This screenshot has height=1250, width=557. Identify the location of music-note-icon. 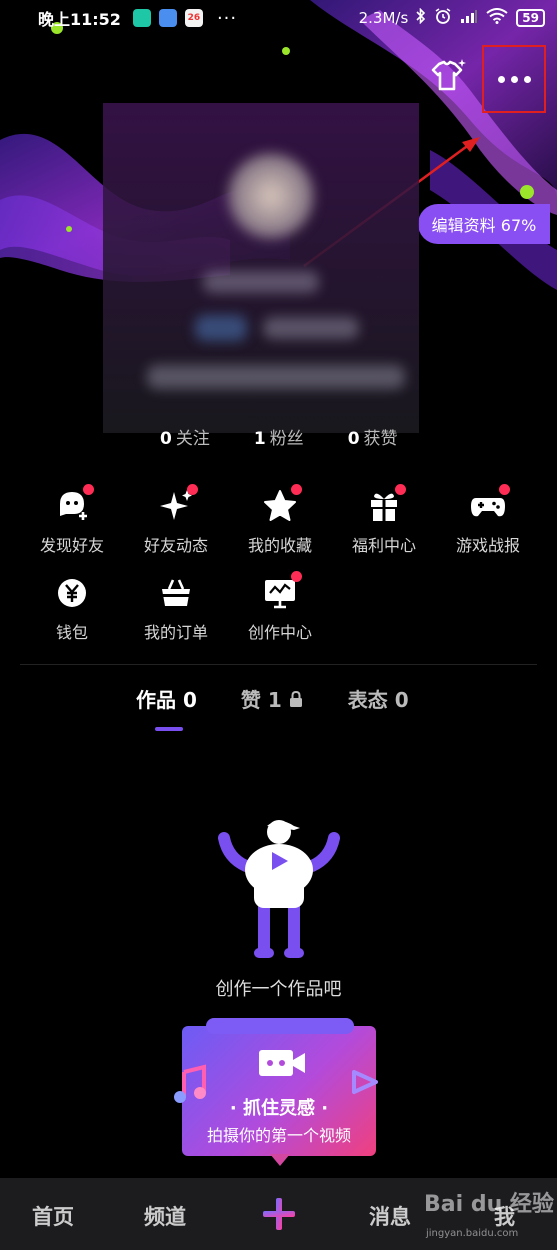
(190, 1083).